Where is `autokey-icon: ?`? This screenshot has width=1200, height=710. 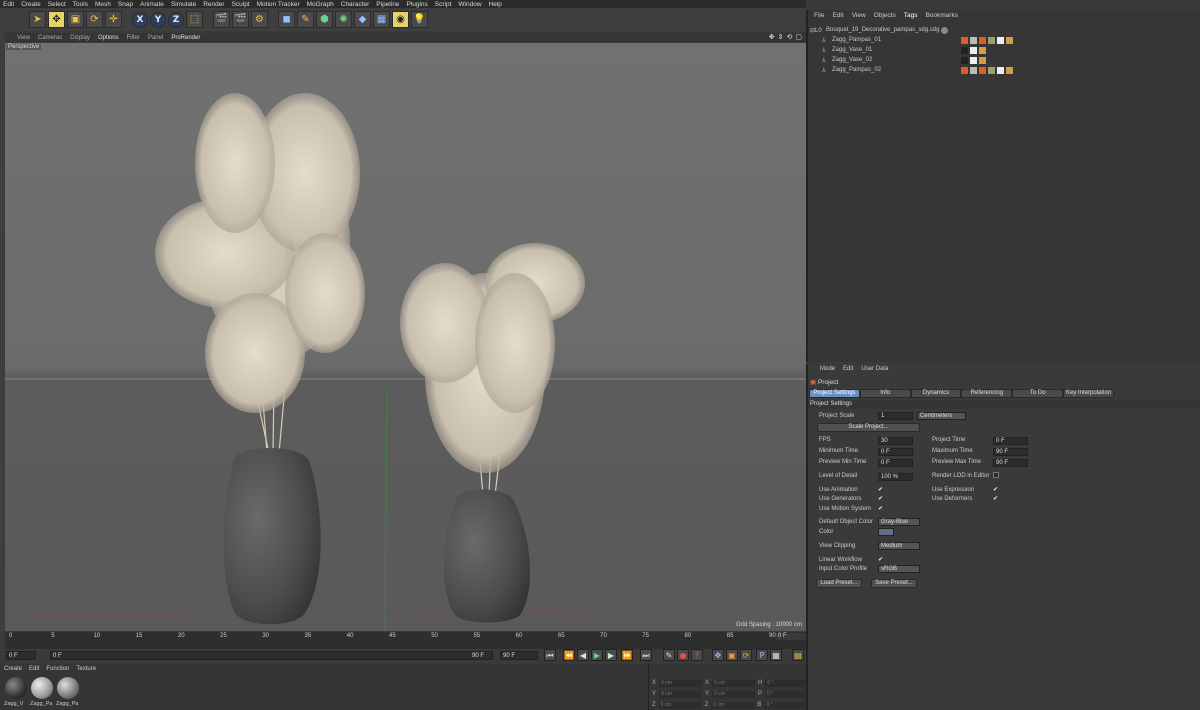
autokey-icon: ? is located at coordinates (697, 655).